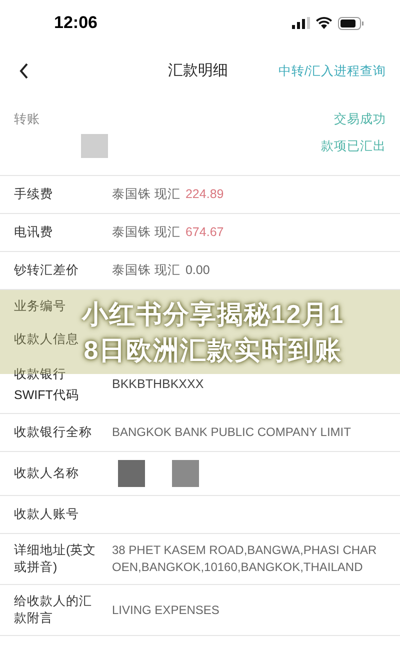 Image resolution: width=400 pixels, height=672 pixels. I want to click on field-label: 收款人信息, so click(46, 339).